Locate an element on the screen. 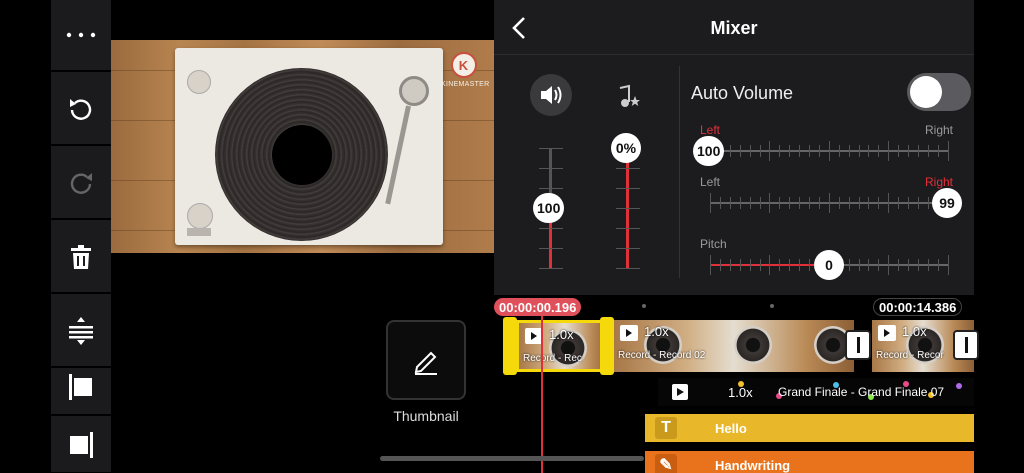 Image resolution: width=1024 pixels, height=473 pixels. effect-volume-ticks is located at coordinates (628, 208).